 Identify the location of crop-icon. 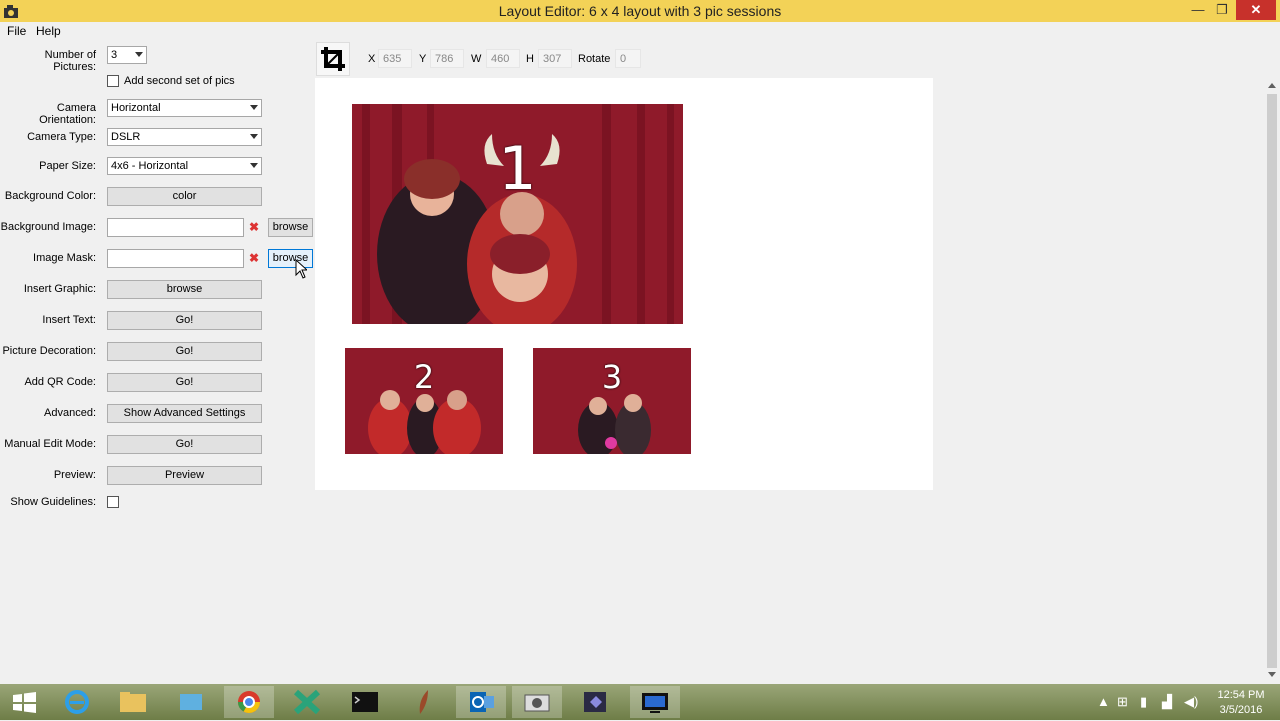
(333, 59).